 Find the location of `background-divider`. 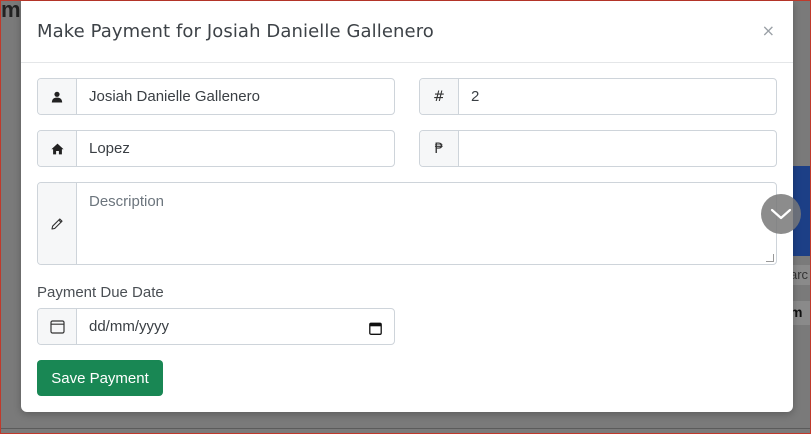

background-divider is located at coordinates (405, 428).